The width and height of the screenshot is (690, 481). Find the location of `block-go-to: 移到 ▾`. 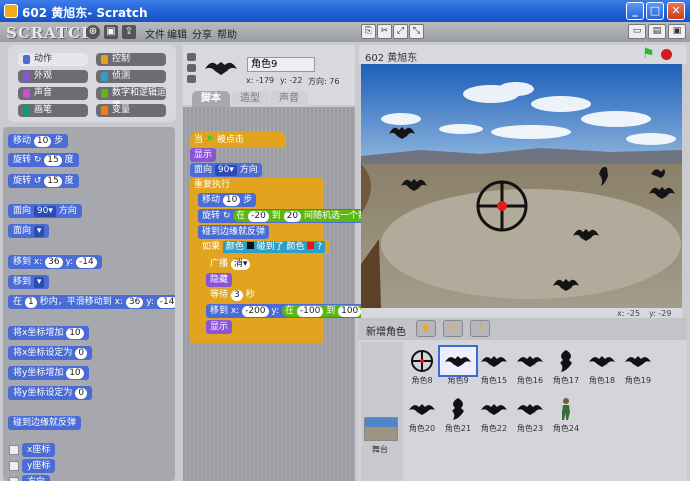

block-go-to: 移到 ▾ is located at coordinates (29, 282).